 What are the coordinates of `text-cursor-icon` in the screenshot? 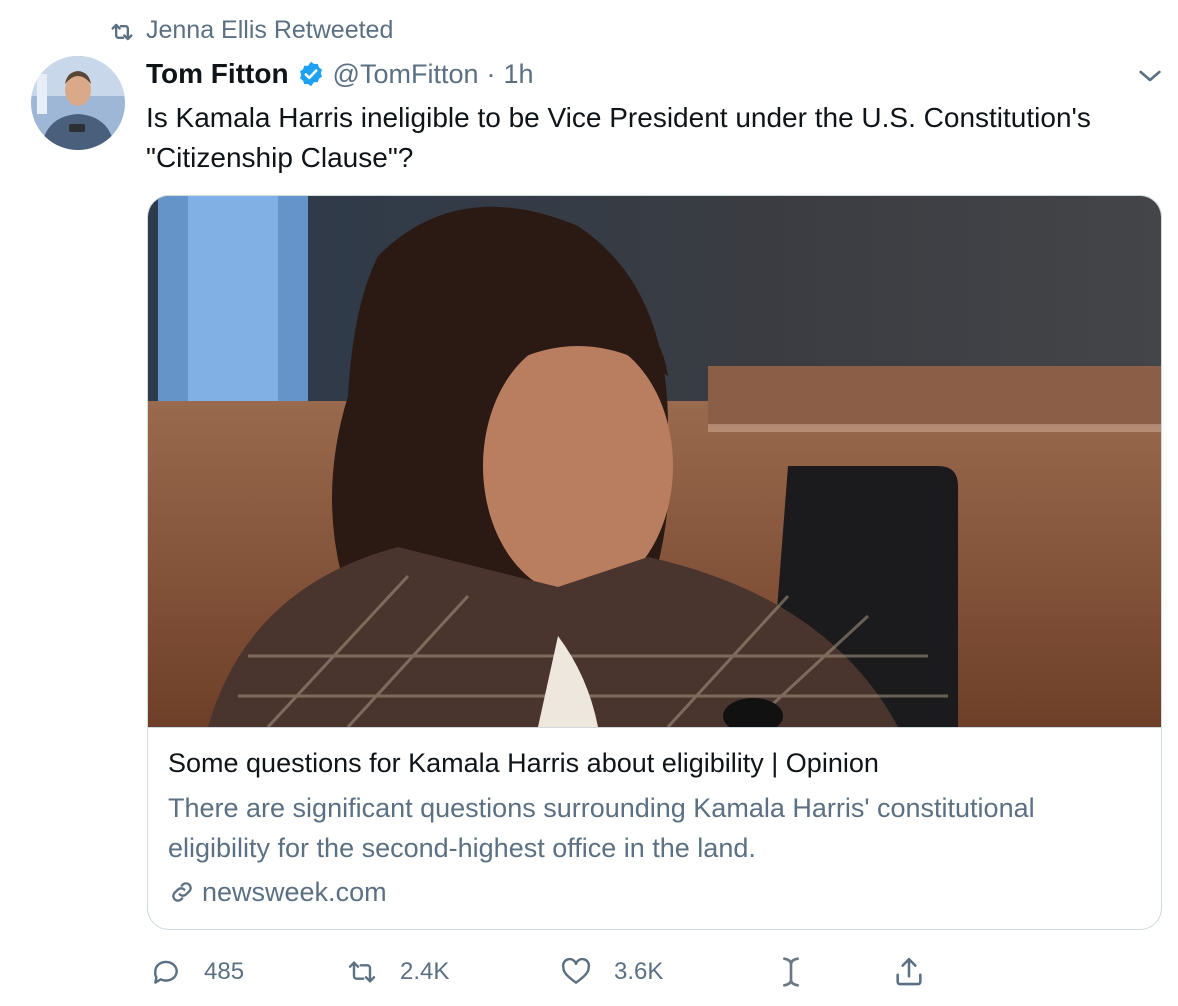 It's located at (790, 972).